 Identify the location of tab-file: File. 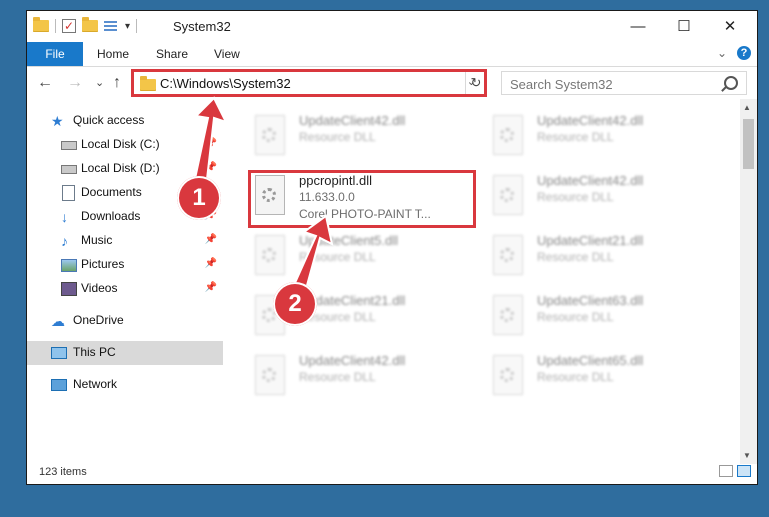
(55, 54).